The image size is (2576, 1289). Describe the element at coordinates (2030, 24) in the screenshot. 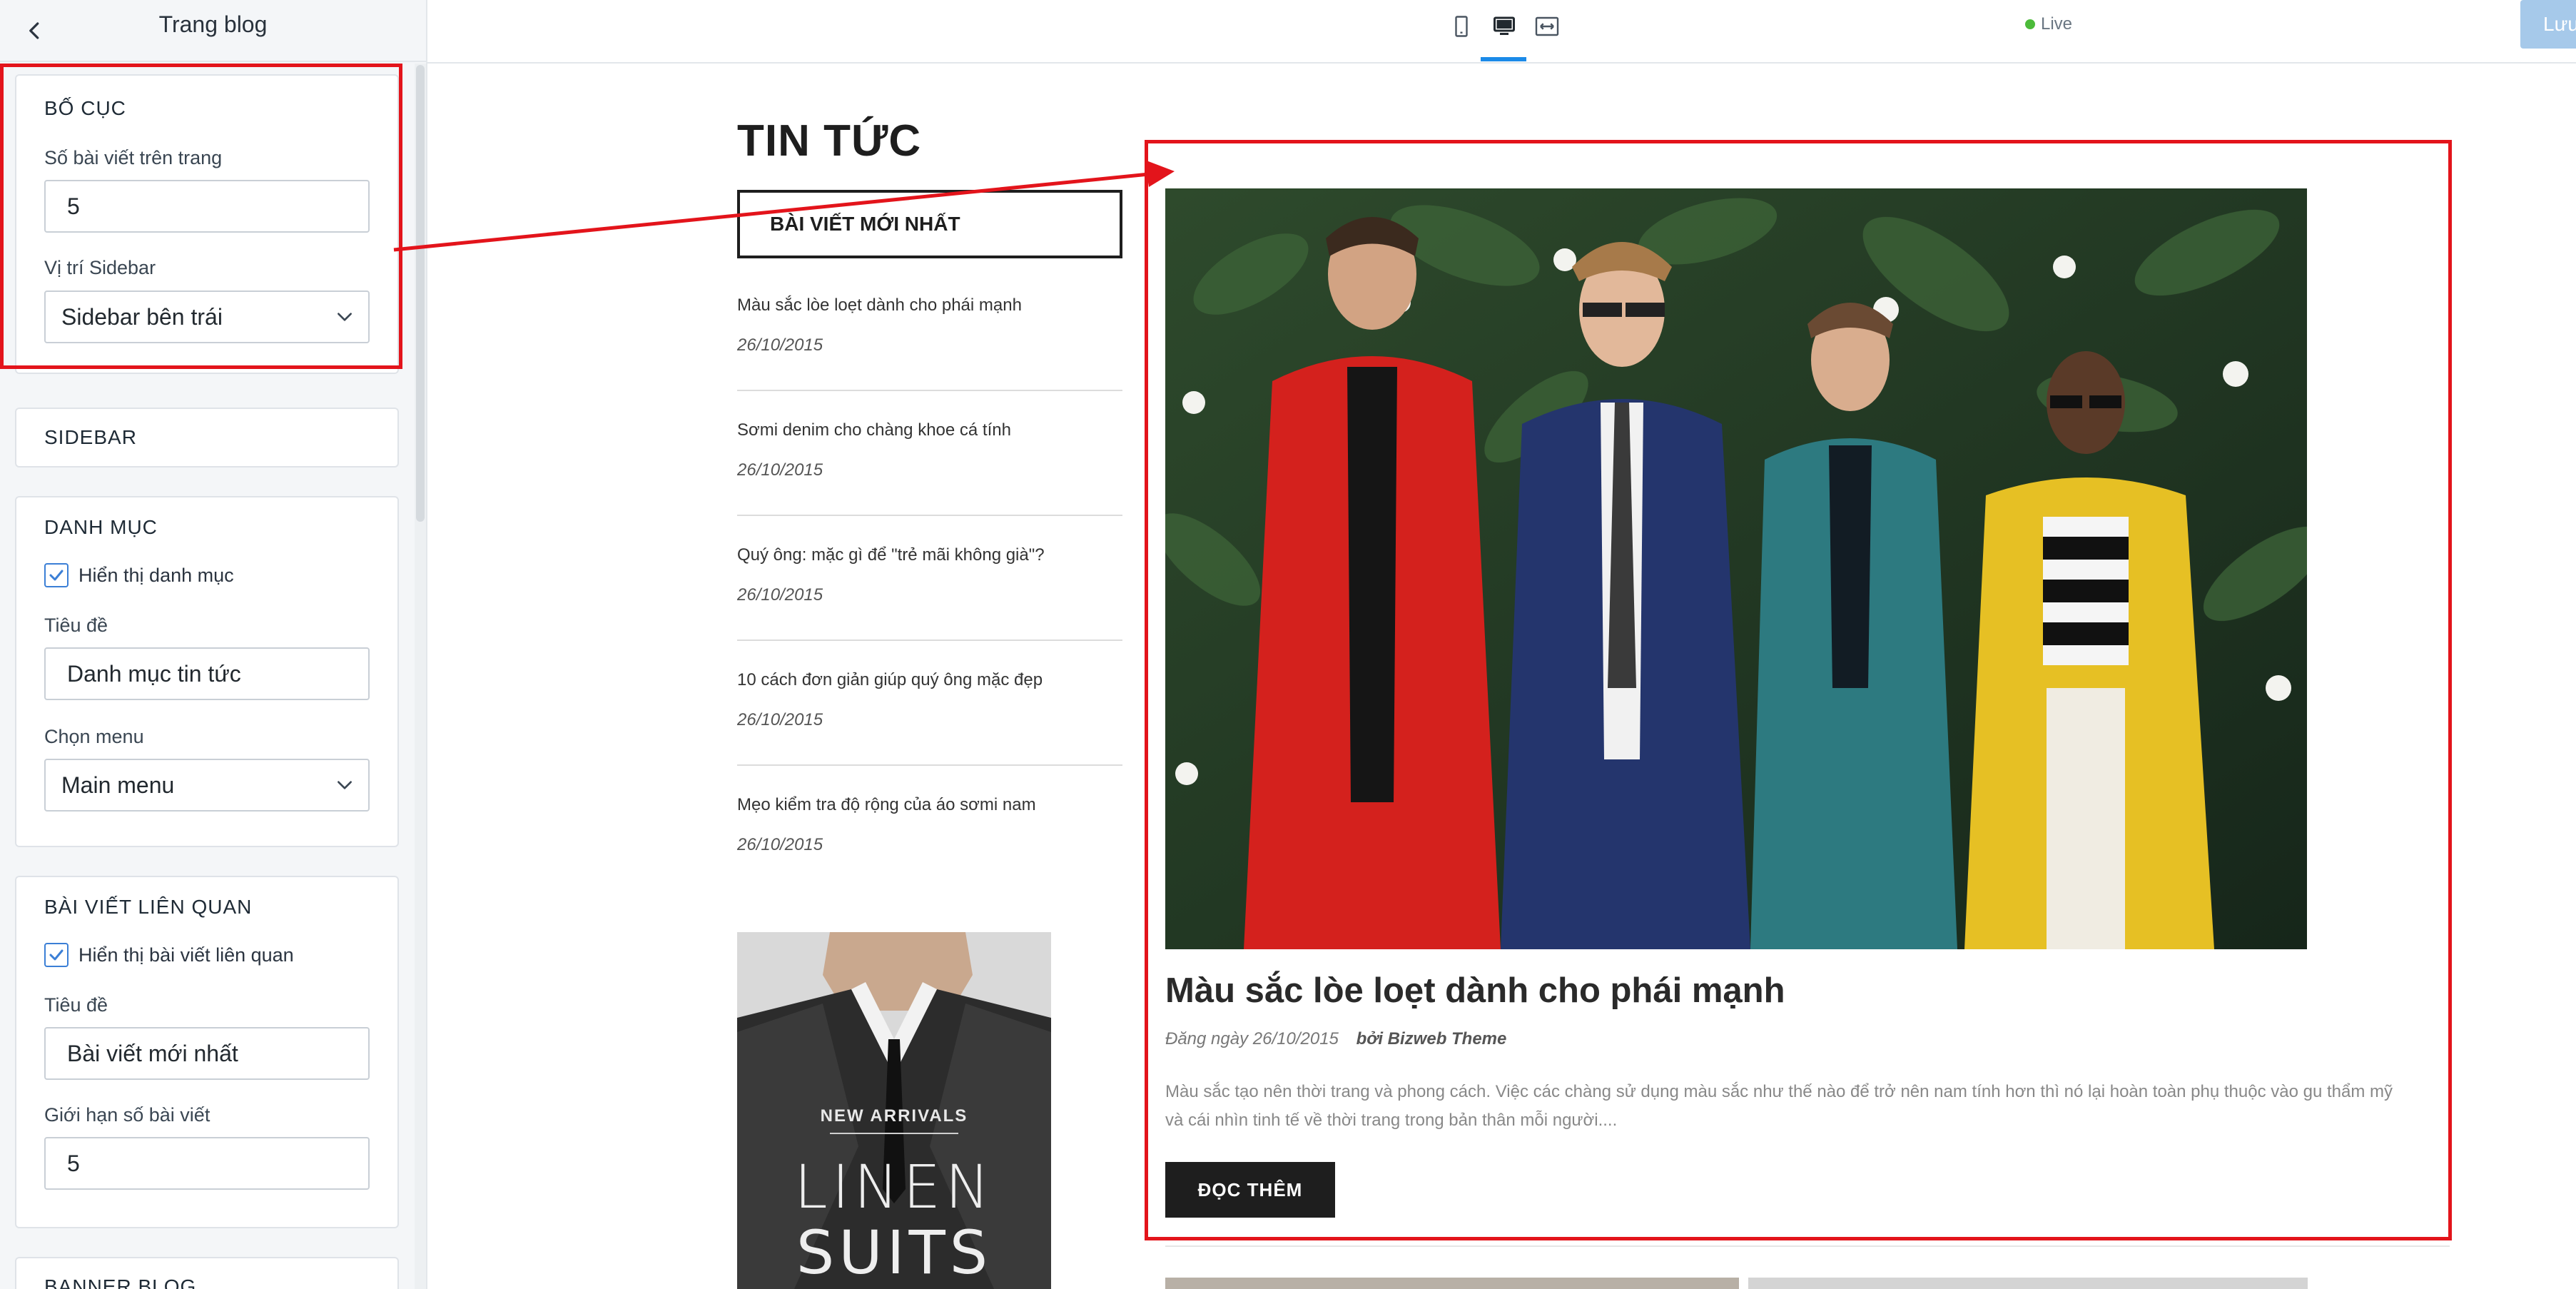

I see `live-dot-icon` at that location.